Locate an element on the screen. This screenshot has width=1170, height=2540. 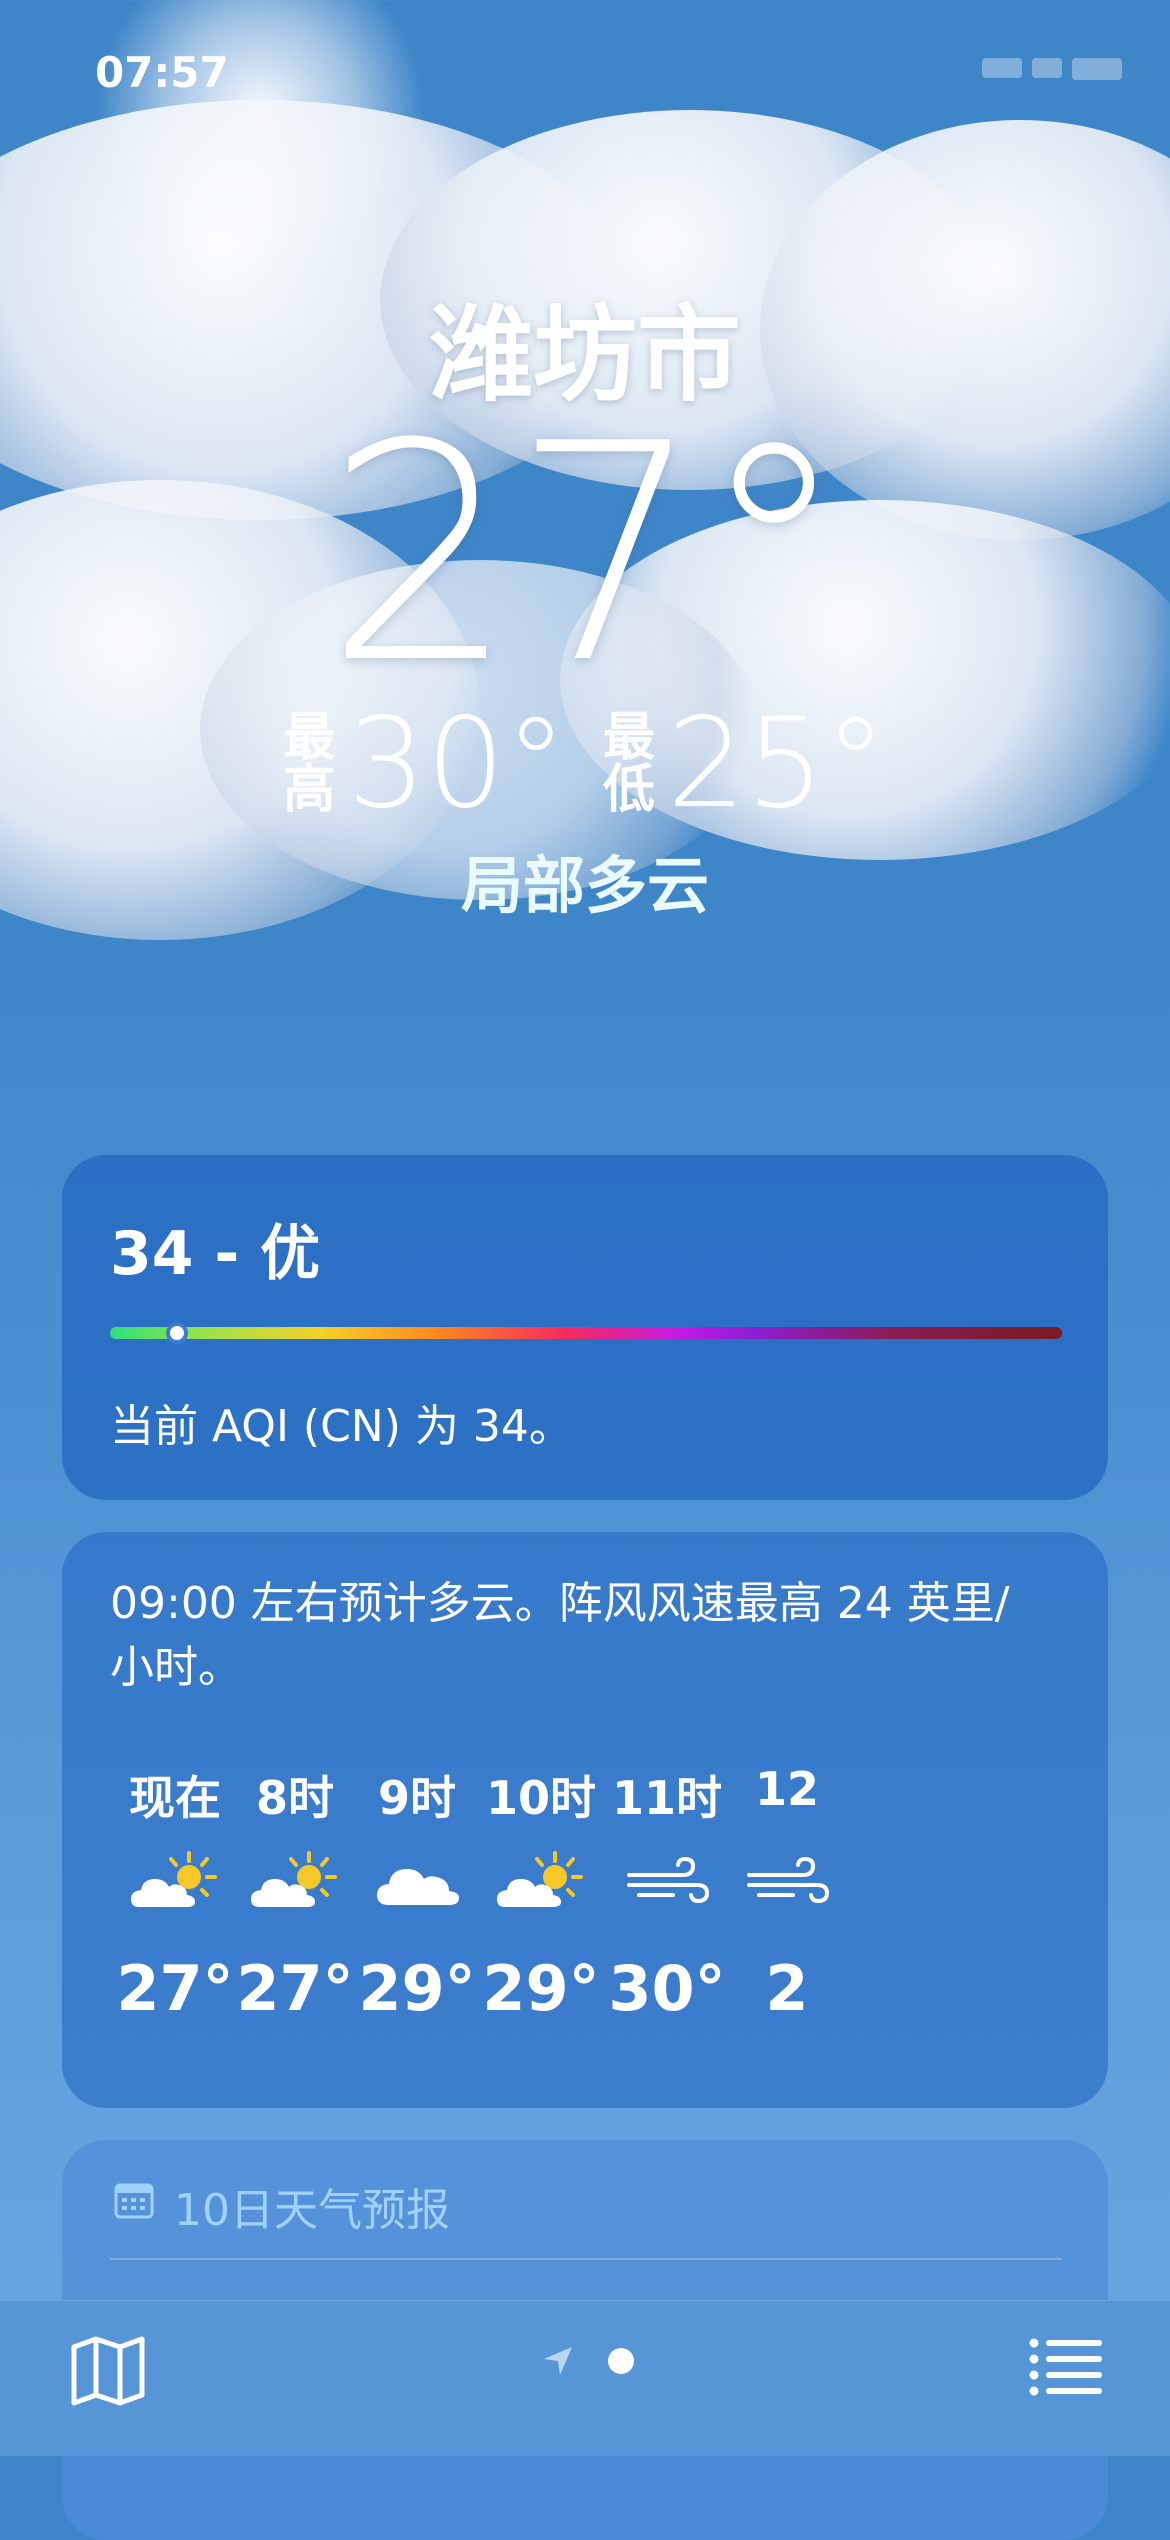
weather-condition: 局部多云 is located at coordinates (584, 885).